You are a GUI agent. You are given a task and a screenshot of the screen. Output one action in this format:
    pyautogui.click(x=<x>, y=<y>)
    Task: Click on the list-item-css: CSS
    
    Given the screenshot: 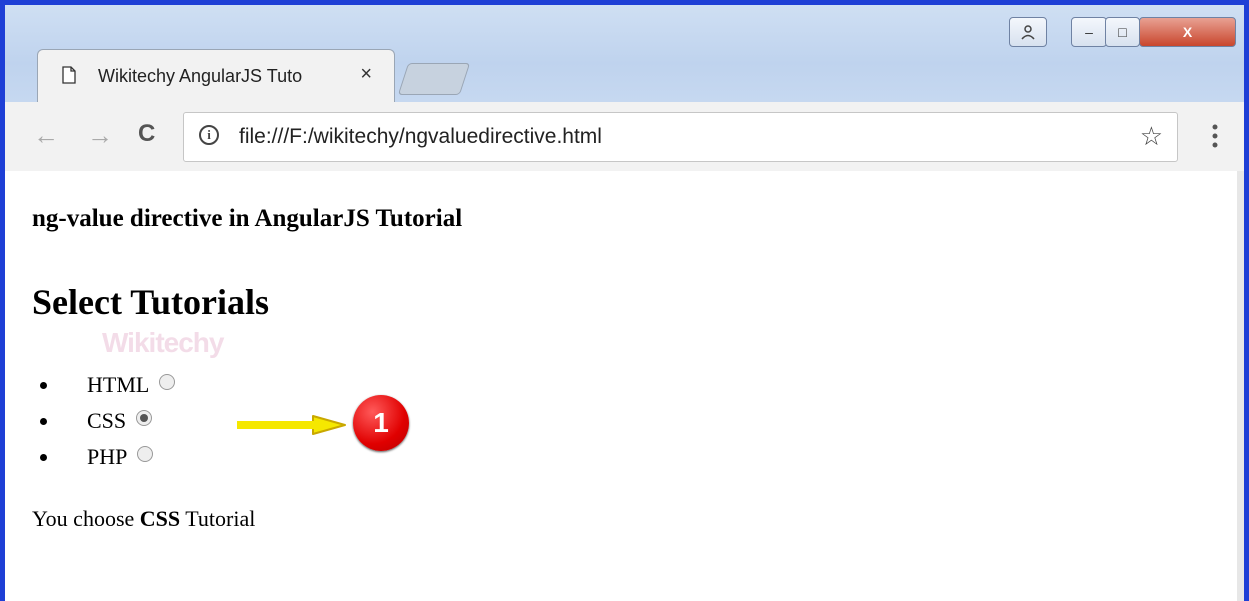 What is the action you would take?
    pyautogui.click(x=117, y=421)
    